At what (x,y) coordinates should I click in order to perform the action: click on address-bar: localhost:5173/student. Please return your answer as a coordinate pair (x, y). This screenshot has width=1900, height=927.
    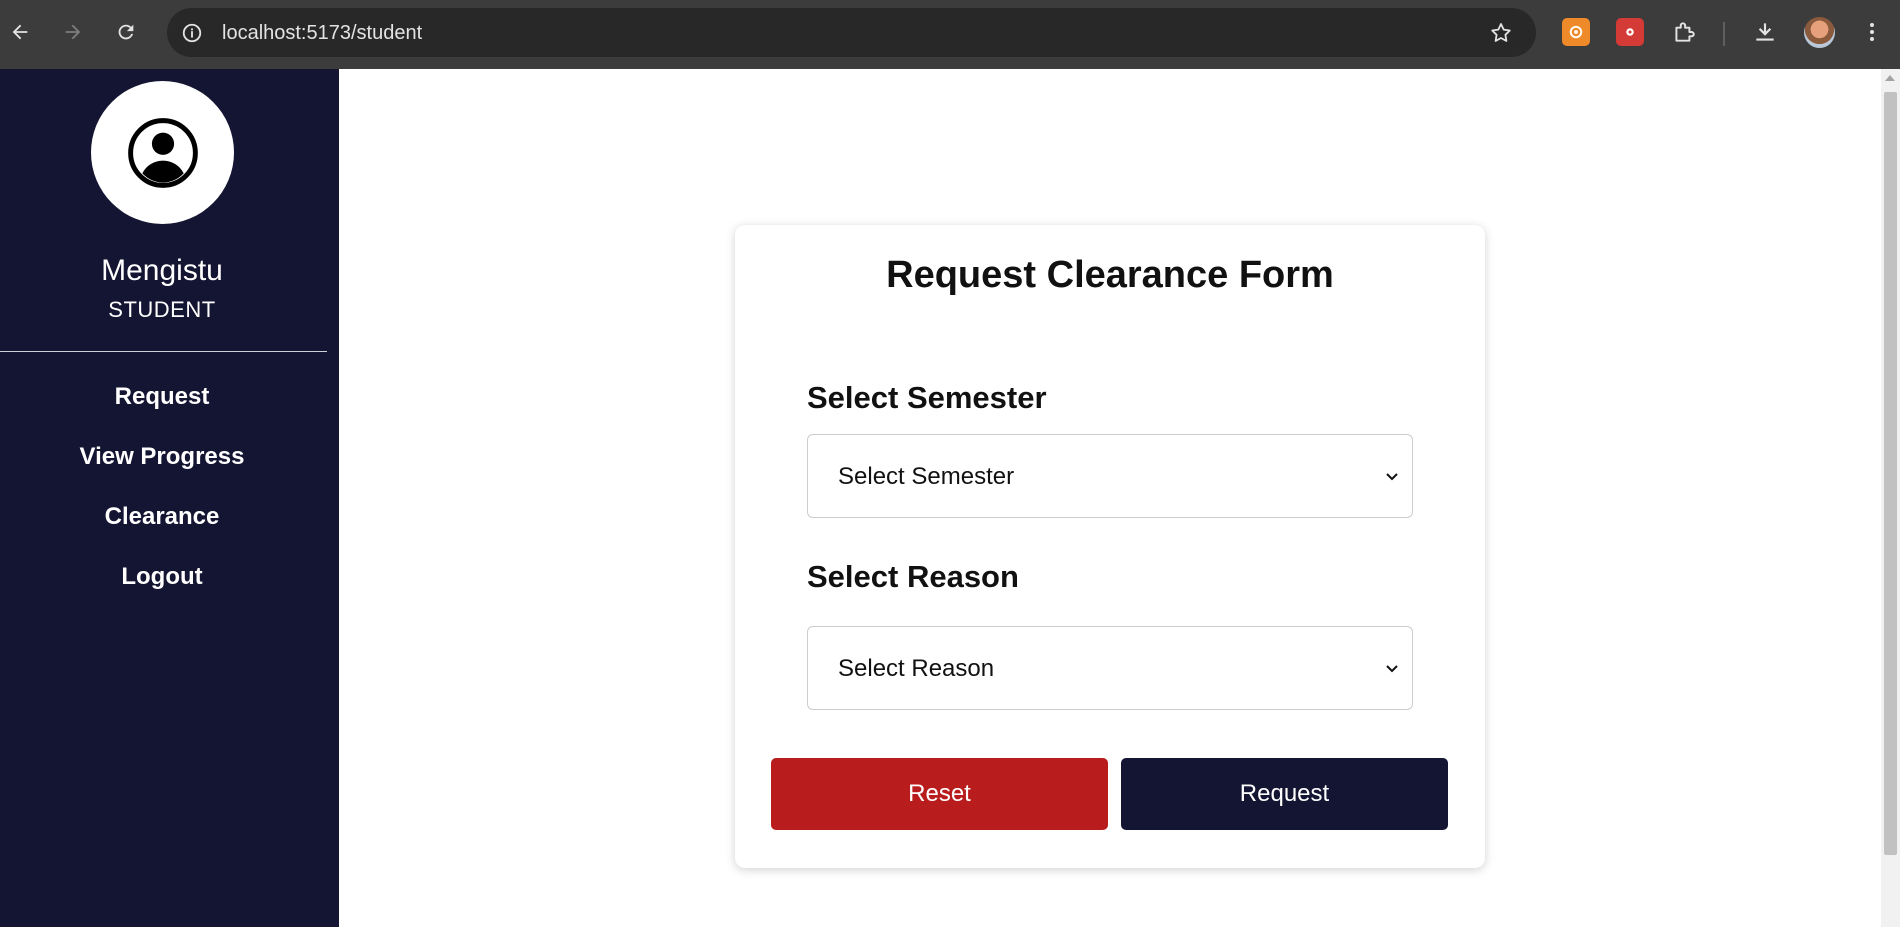
    Looking at the image, I should click on (851, 32).